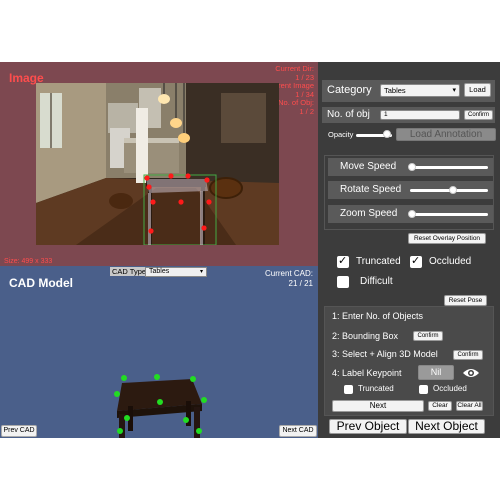  I want to click on zoom-speed-row: Zoom Speed, so click(410, 214).